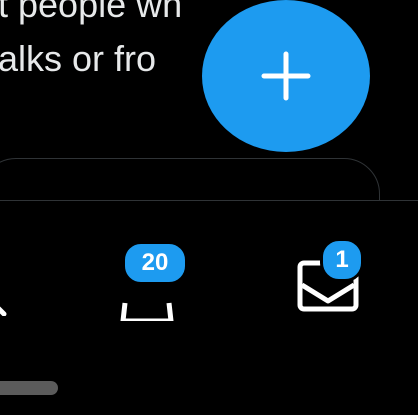 The height and width of the screenshot is (415, 418). Describe the element at coordinates (29, 388) in the screenshot. I see `home-indicator` at that location.